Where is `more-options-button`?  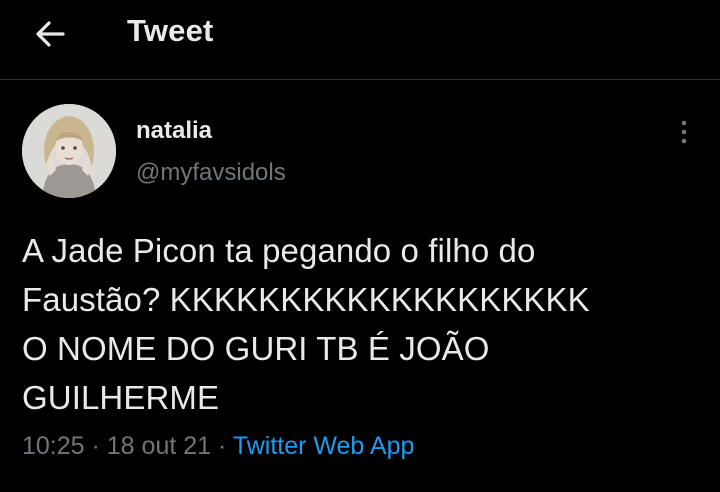 more-options-button is located at coordinates (684, 132).